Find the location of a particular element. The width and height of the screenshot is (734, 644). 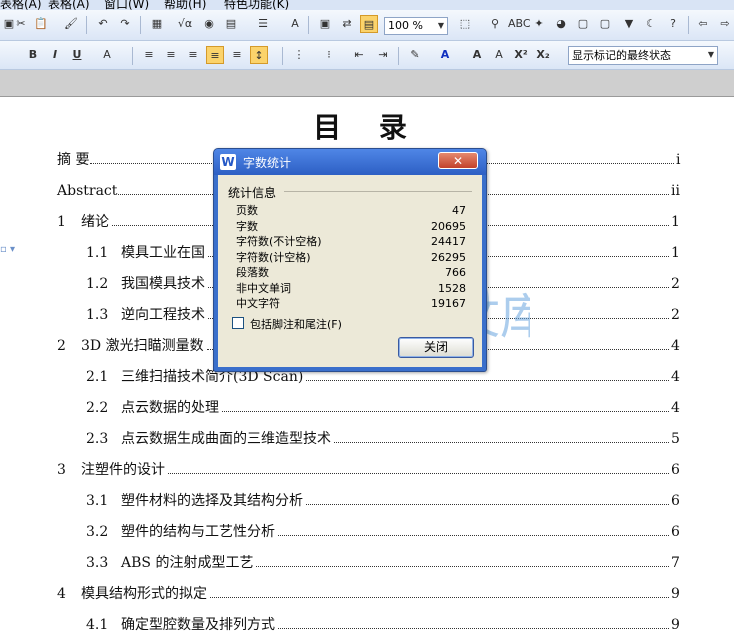

format-painter-icon: 🖌 is located at coordinates (71, 24).